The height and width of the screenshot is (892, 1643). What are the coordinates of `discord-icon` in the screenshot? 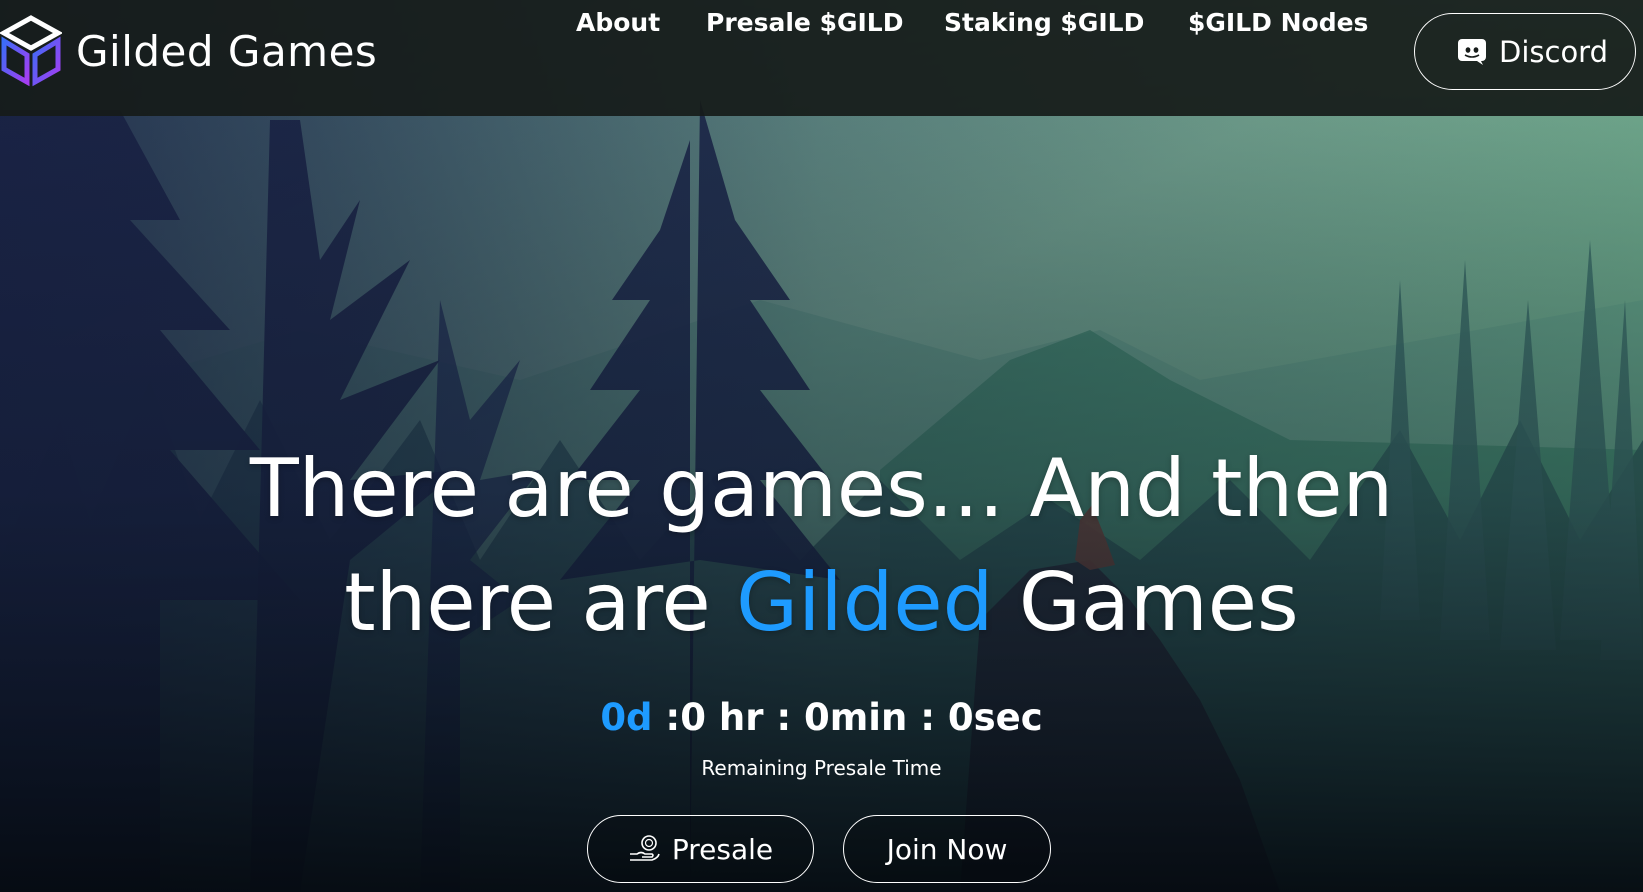 It's located at (1472, 51).